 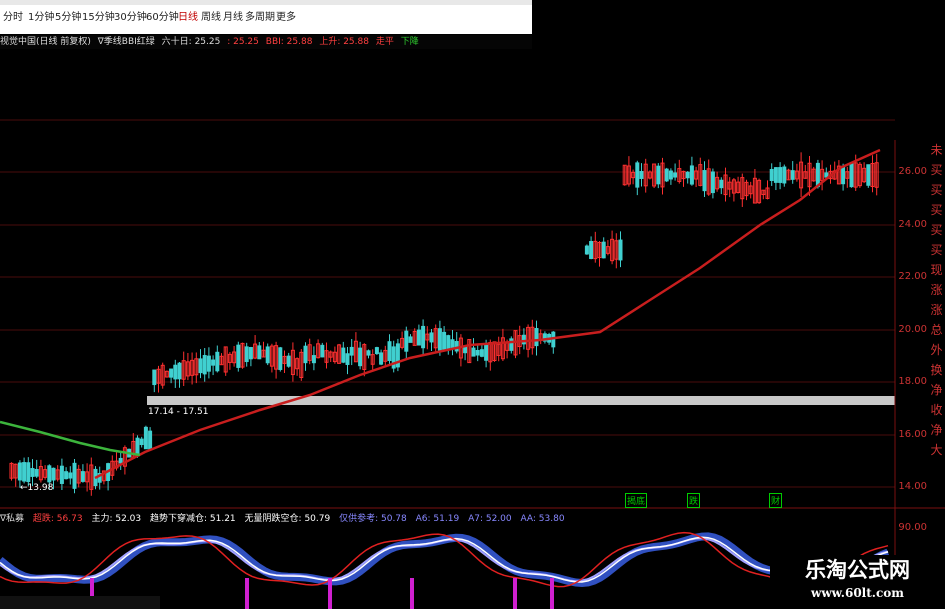 What do you see at coordinates (912, 171) in the screenshot?
I see `price-tick: 26.00` at bounding box center [912, 171].